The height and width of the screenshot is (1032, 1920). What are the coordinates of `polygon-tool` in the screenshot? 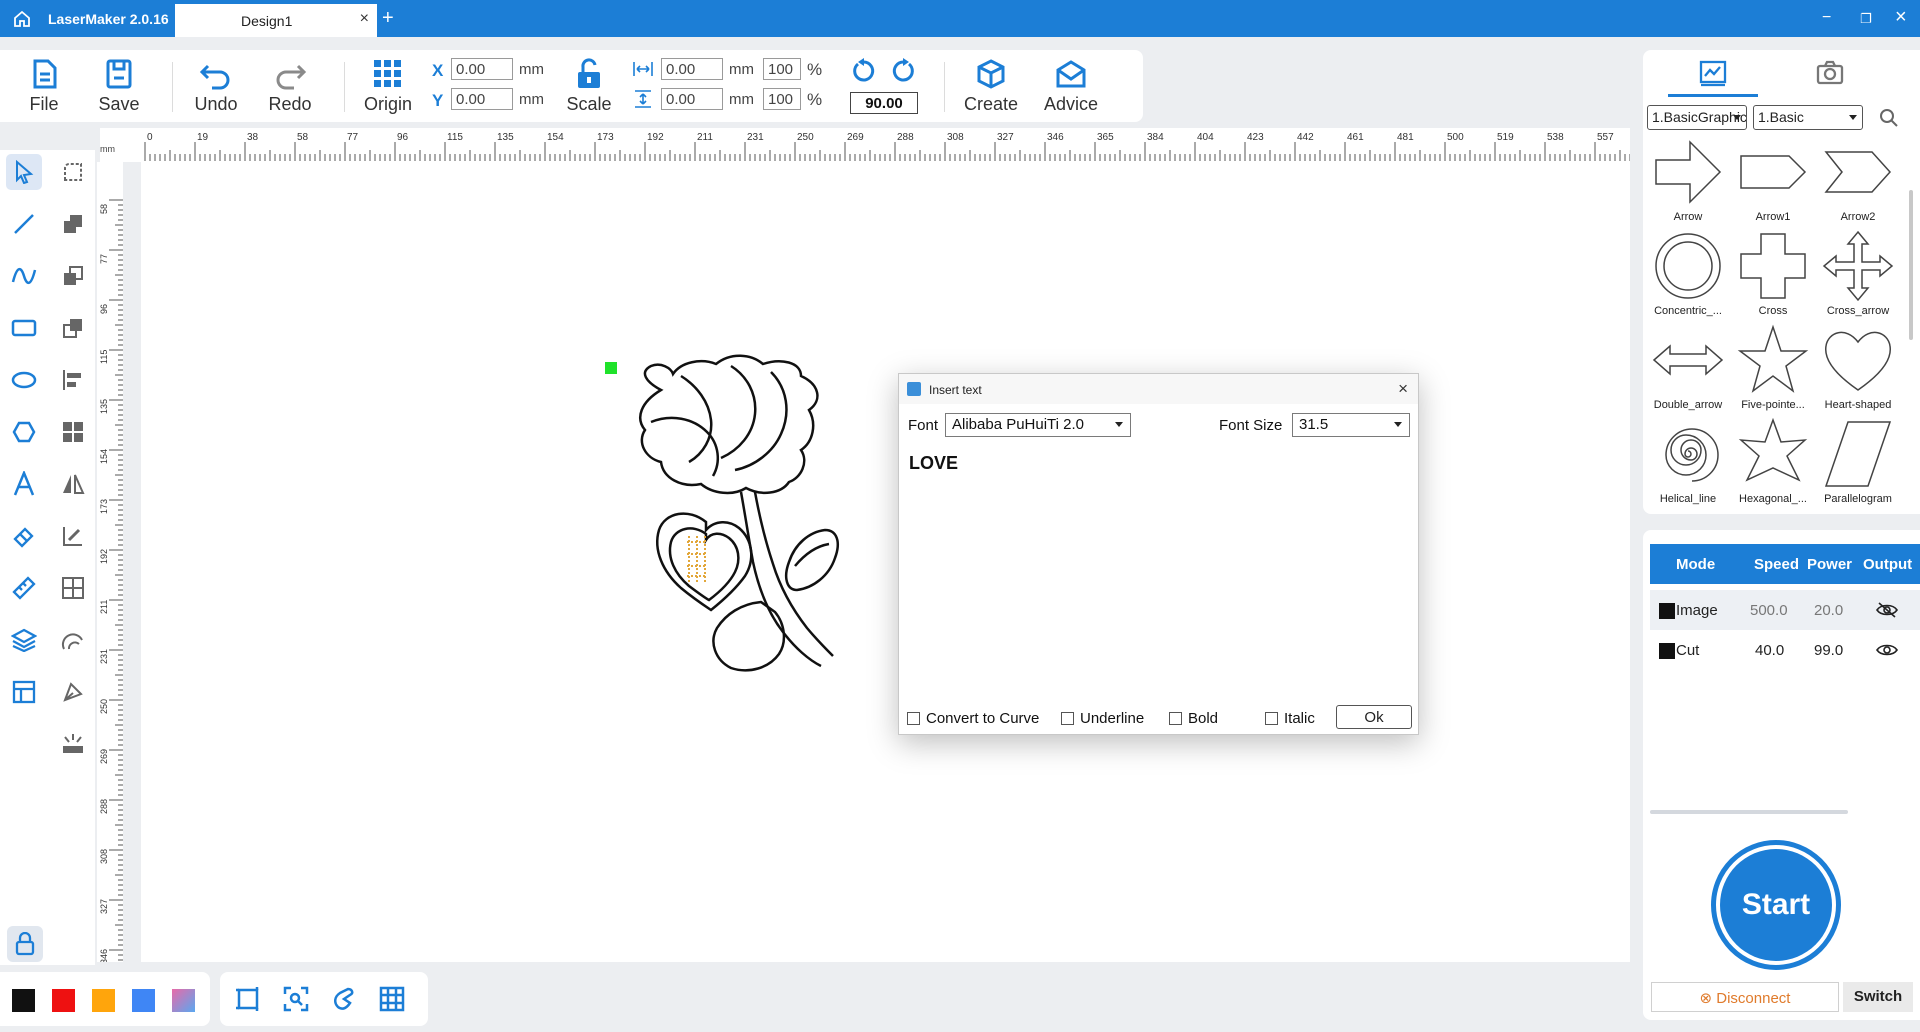 It's located at (24, 432).